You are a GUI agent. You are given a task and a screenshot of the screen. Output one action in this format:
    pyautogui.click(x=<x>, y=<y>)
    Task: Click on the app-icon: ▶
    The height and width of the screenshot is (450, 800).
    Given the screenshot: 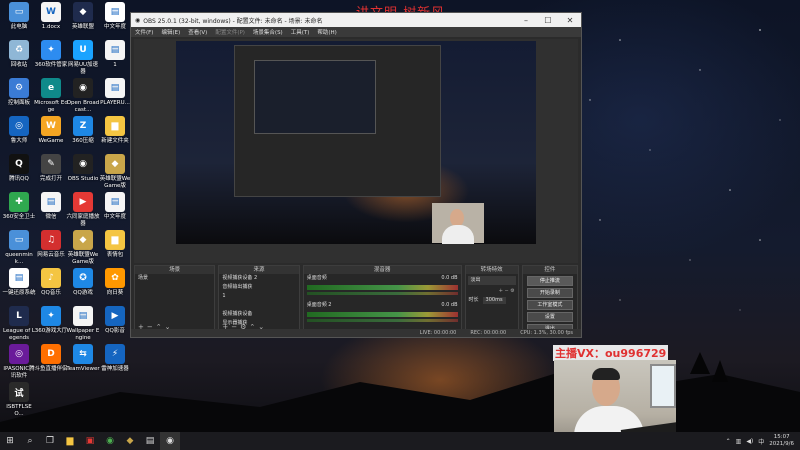 What is the action you would take?
    pyautogui.click(x=83, y=202)
    